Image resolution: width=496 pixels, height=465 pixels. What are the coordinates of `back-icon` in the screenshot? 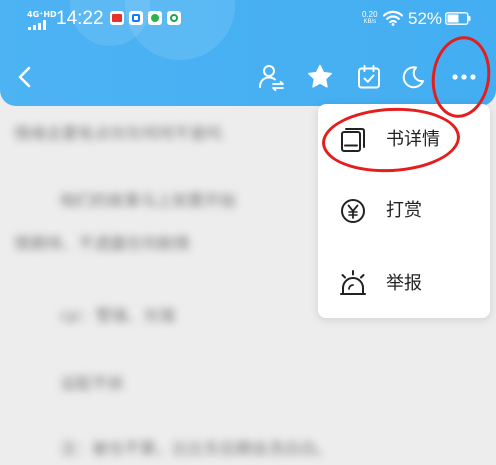 It's located at (24, 77).